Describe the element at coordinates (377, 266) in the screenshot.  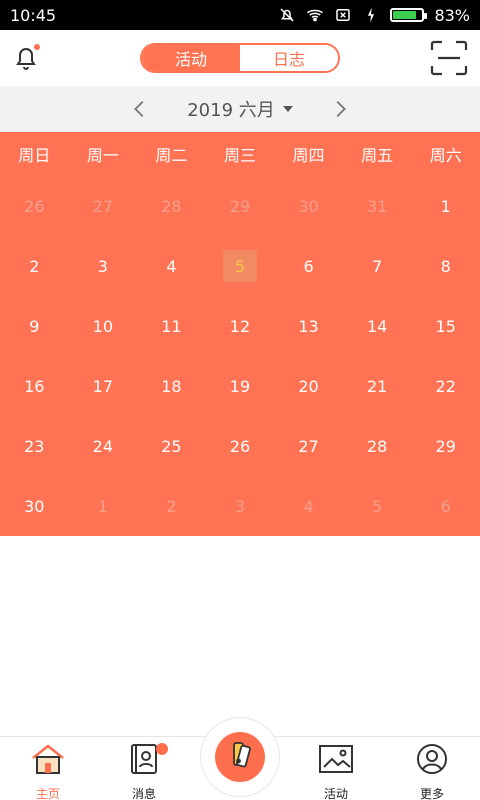
I see `calendar-day: 7` at that location.